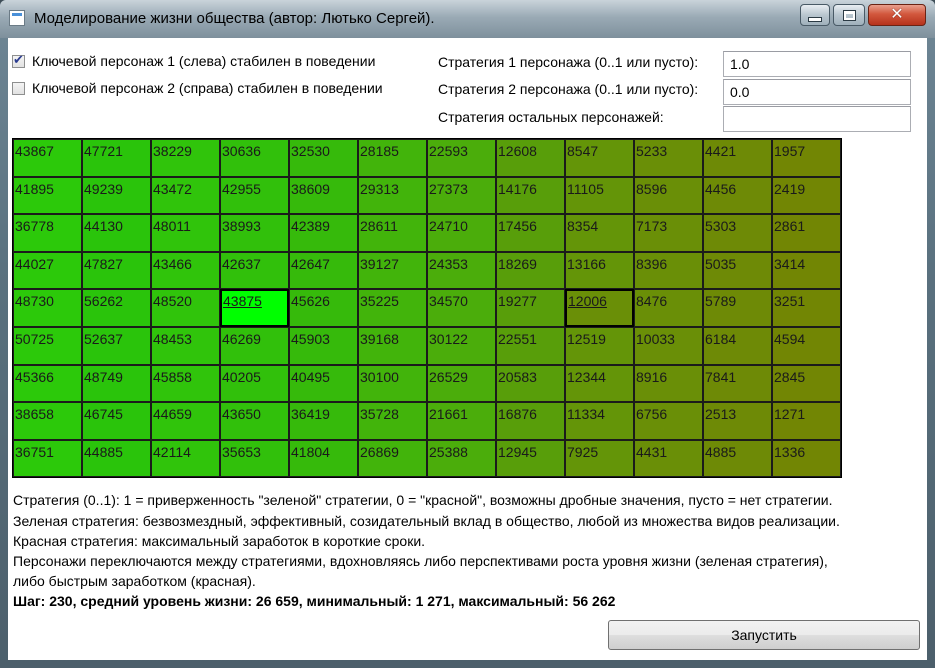  I want to click on strategy-others-label: Стратегия остальных персонажей:, so click(551, 117).